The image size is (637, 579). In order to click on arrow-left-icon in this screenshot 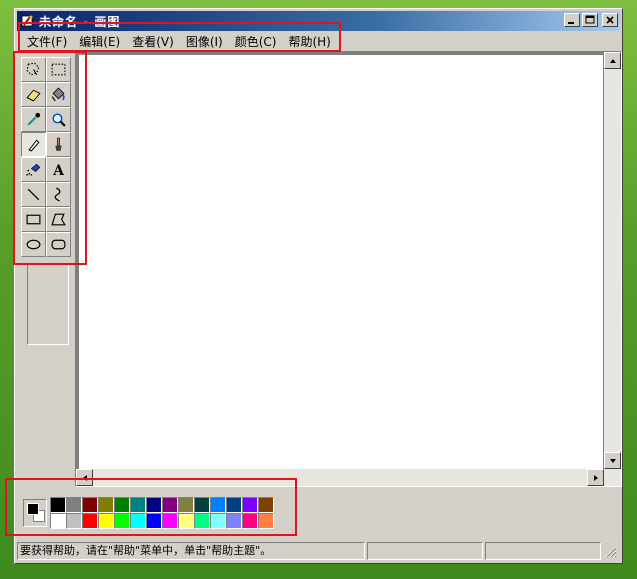, I will do `click(84, 477)`.